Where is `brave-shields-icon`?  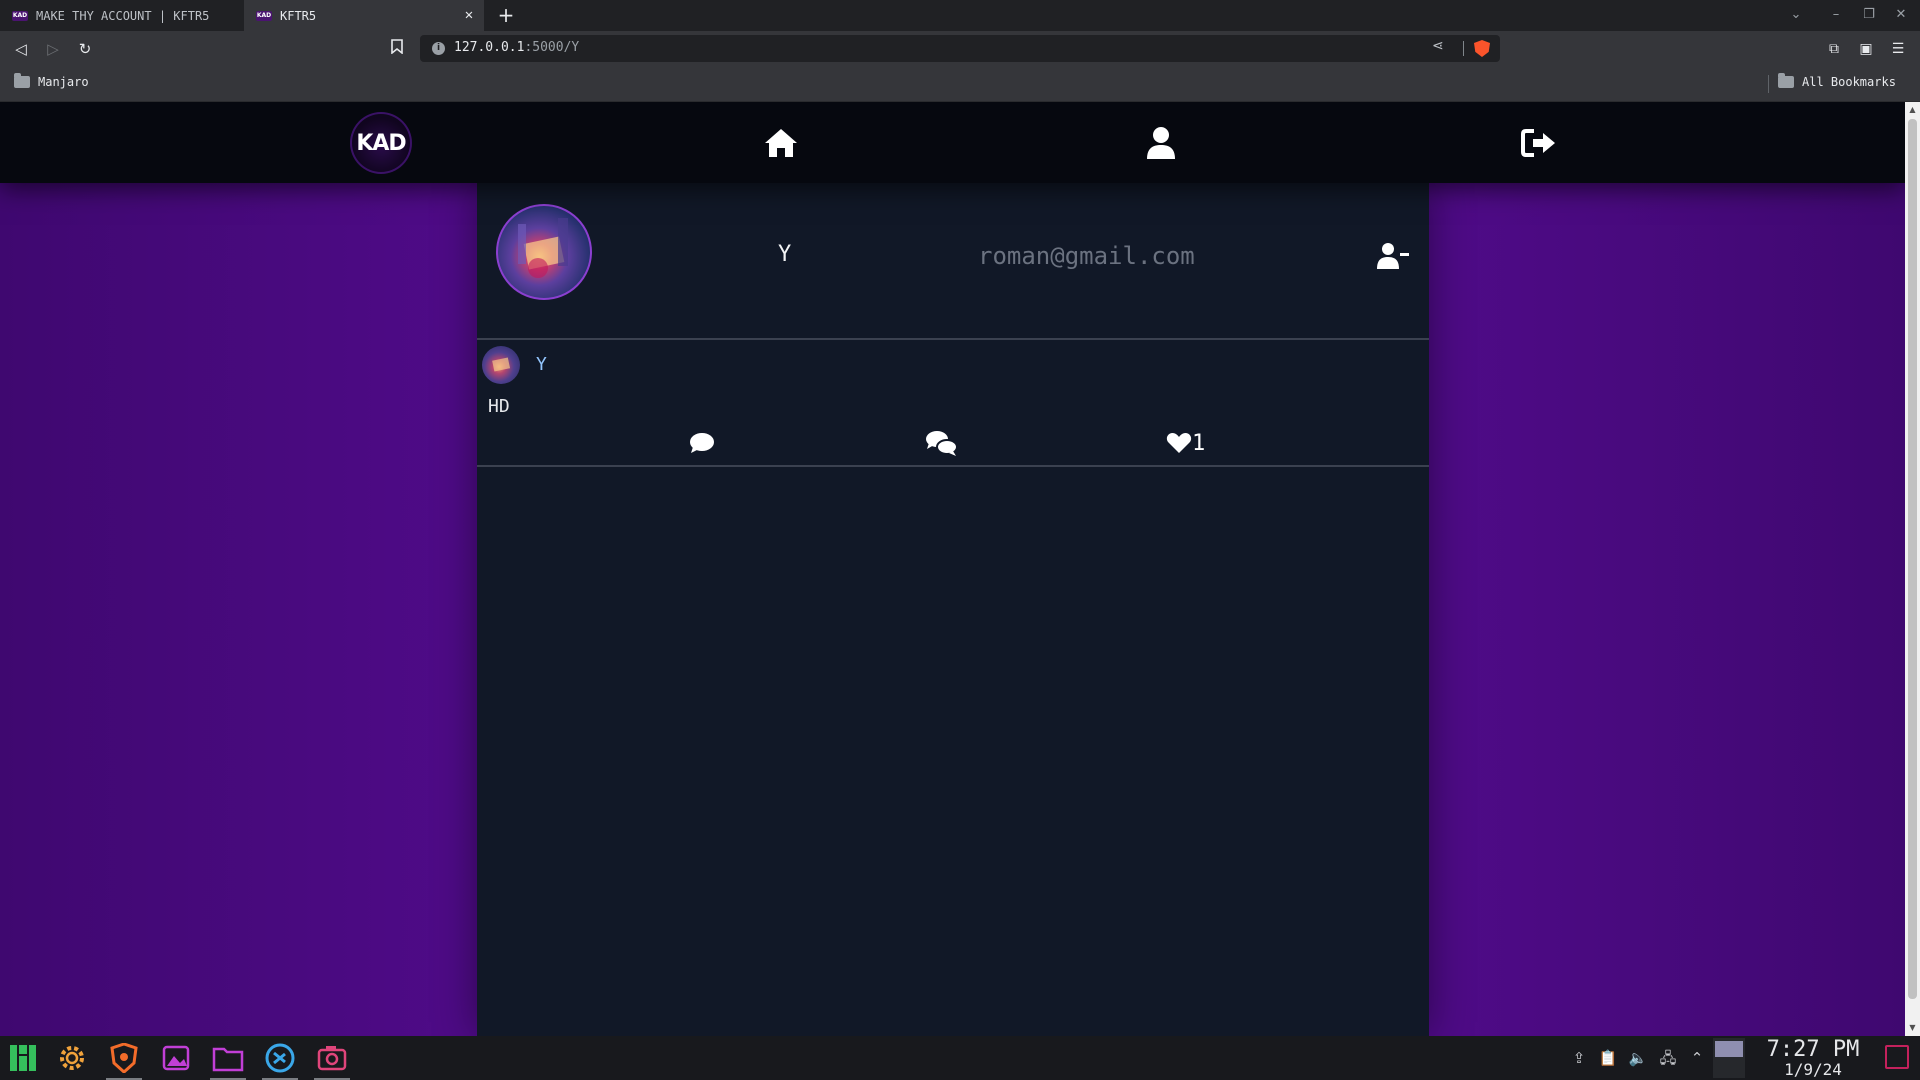
brave-shields-icon is located at coordinates (1482, 48).